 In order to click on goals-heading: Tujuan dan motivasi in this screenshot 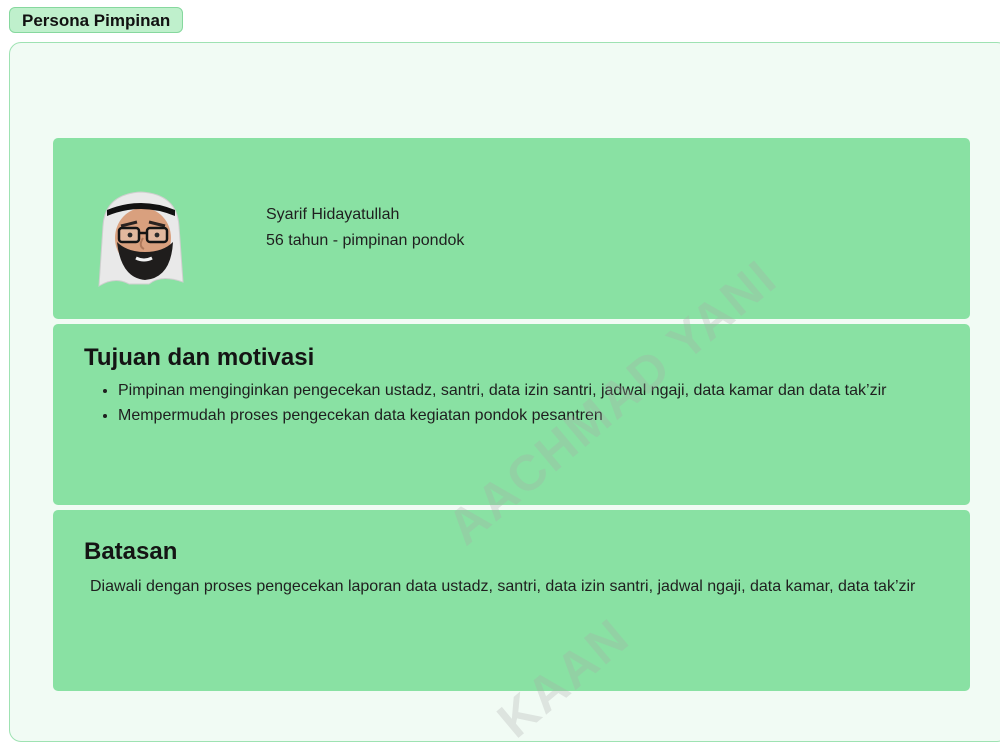, I will do `click(199, 357)`.